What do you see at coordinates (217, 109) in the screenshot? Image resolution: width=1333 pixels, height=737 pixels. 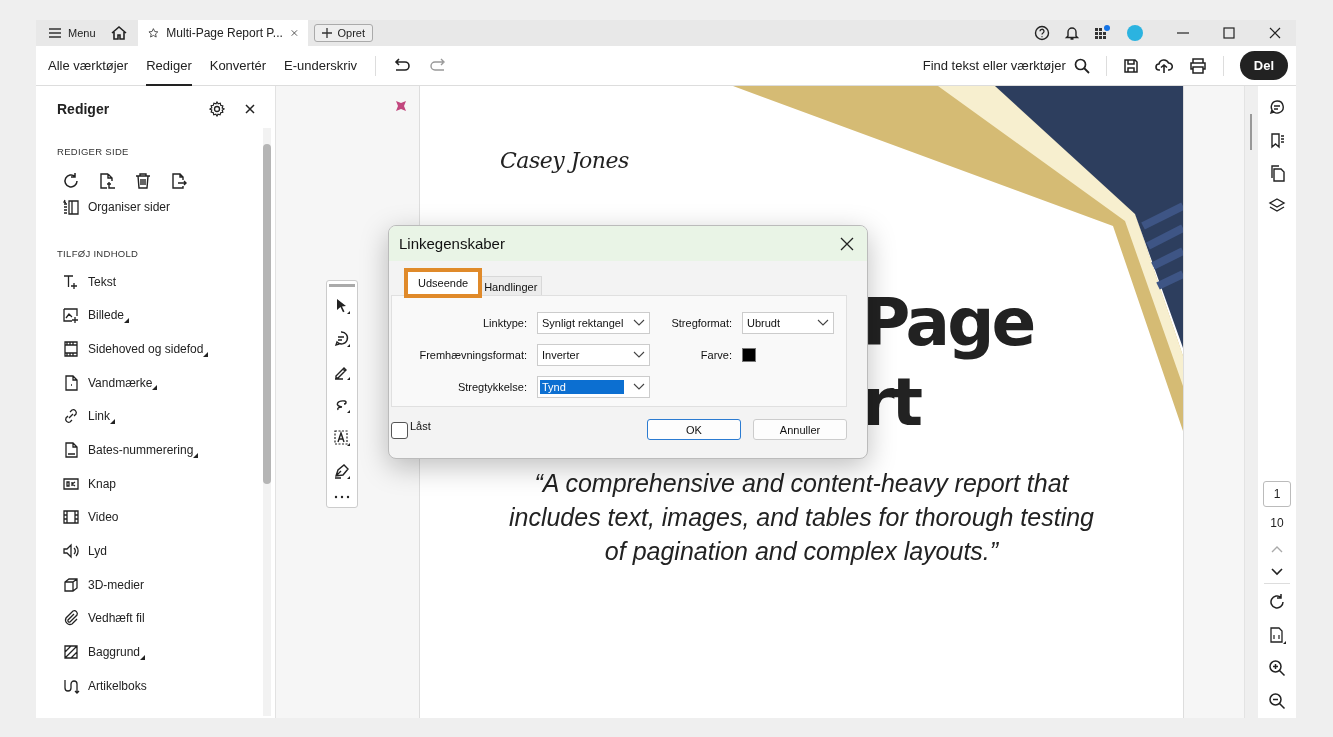 I see `settings-icon` at bounding box center [217, 109].